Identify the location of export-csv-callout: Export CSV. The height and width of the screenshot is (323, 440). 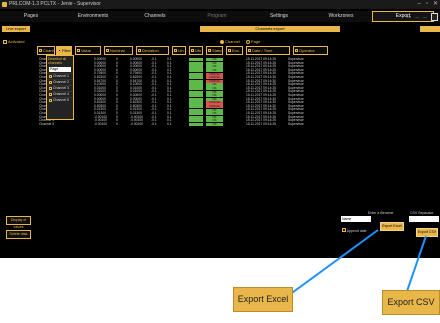
(411, 302).